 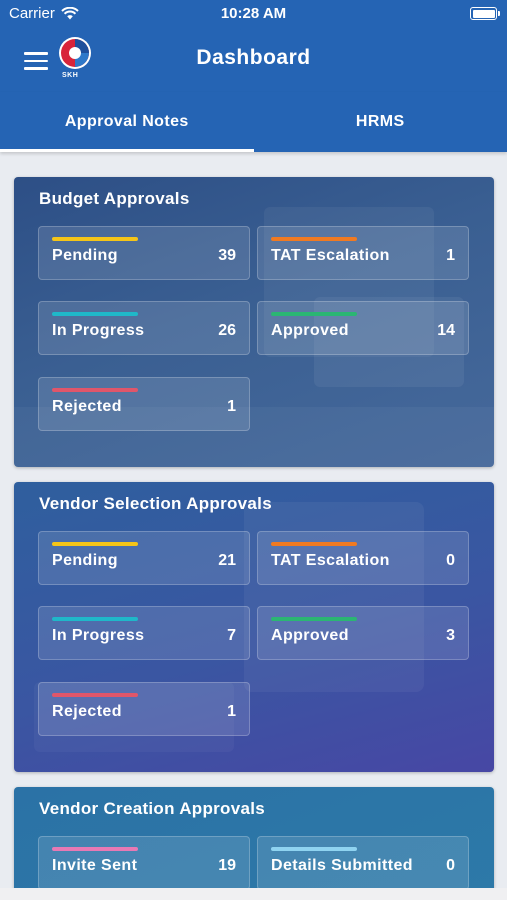 What do you see at coordinates (485, 13) in the screenshot?
I see `battery-icon` at bounding box center [485, 13].